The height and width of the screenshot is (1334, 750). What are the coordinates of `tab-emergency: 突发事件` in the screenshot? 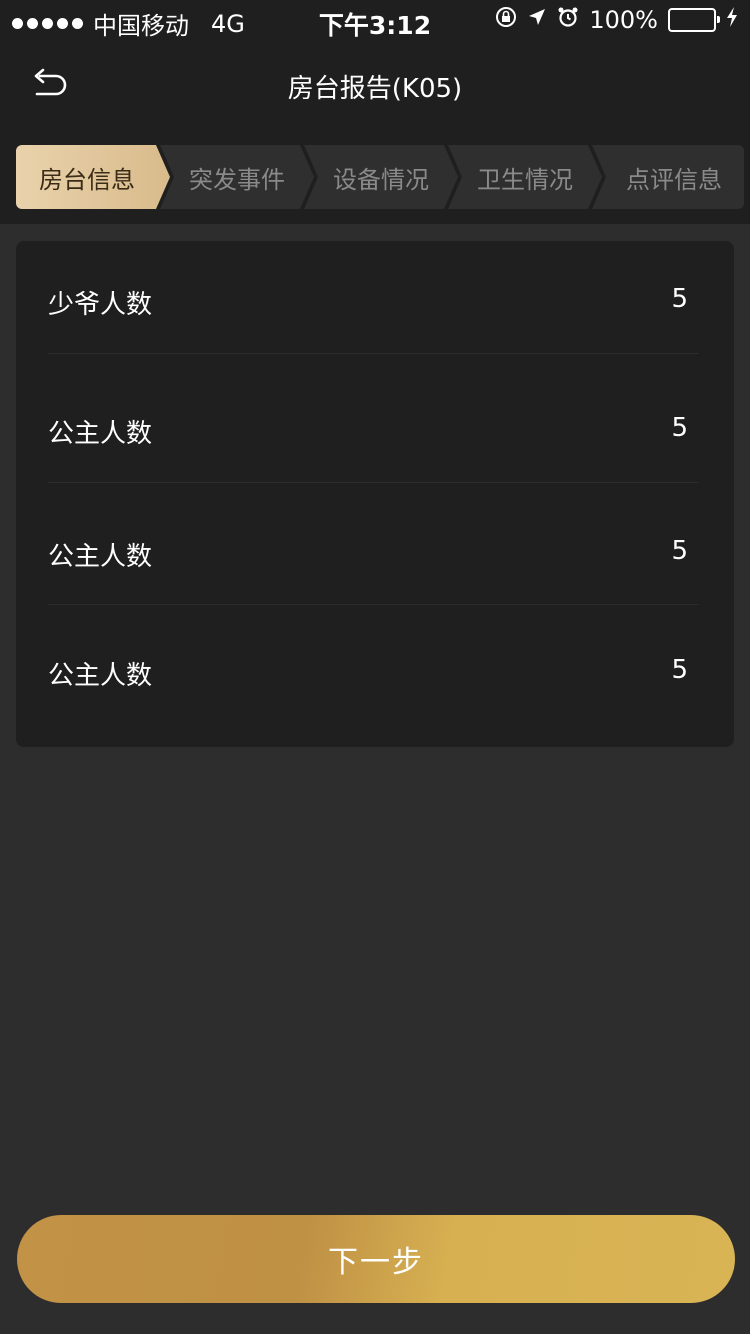 It's located at (237, 177).